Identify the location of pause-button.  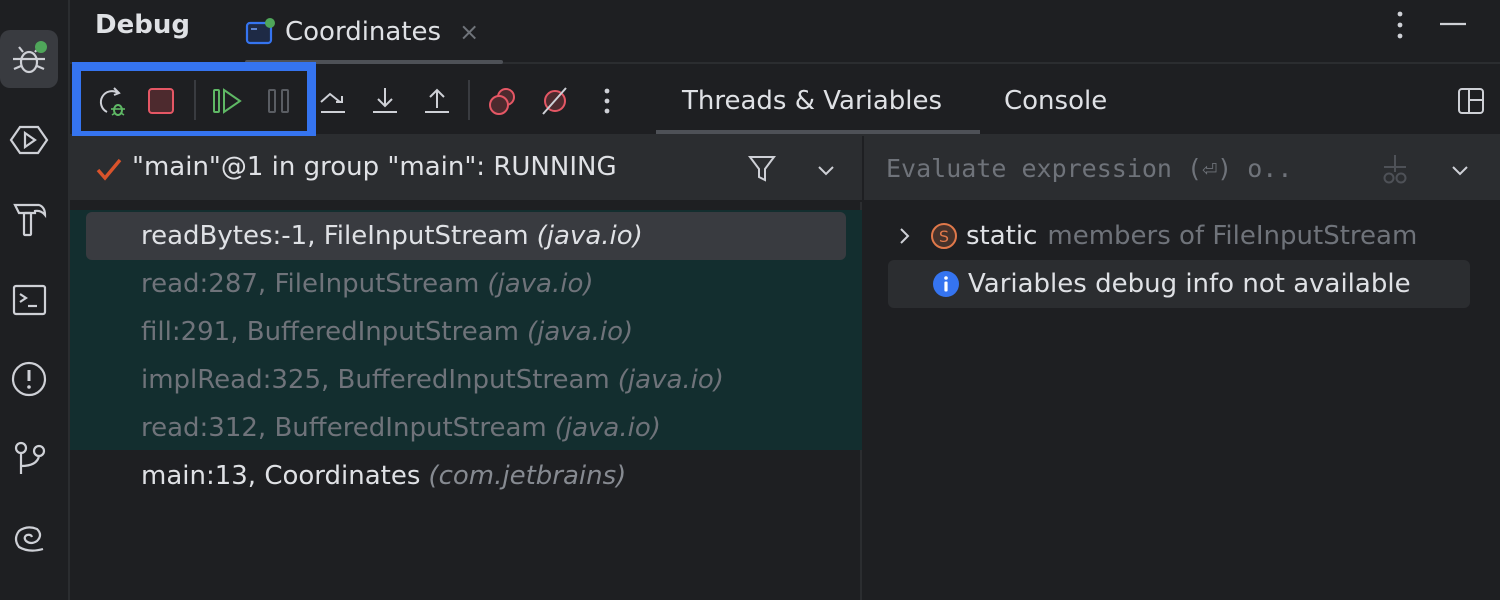
(279, 101).